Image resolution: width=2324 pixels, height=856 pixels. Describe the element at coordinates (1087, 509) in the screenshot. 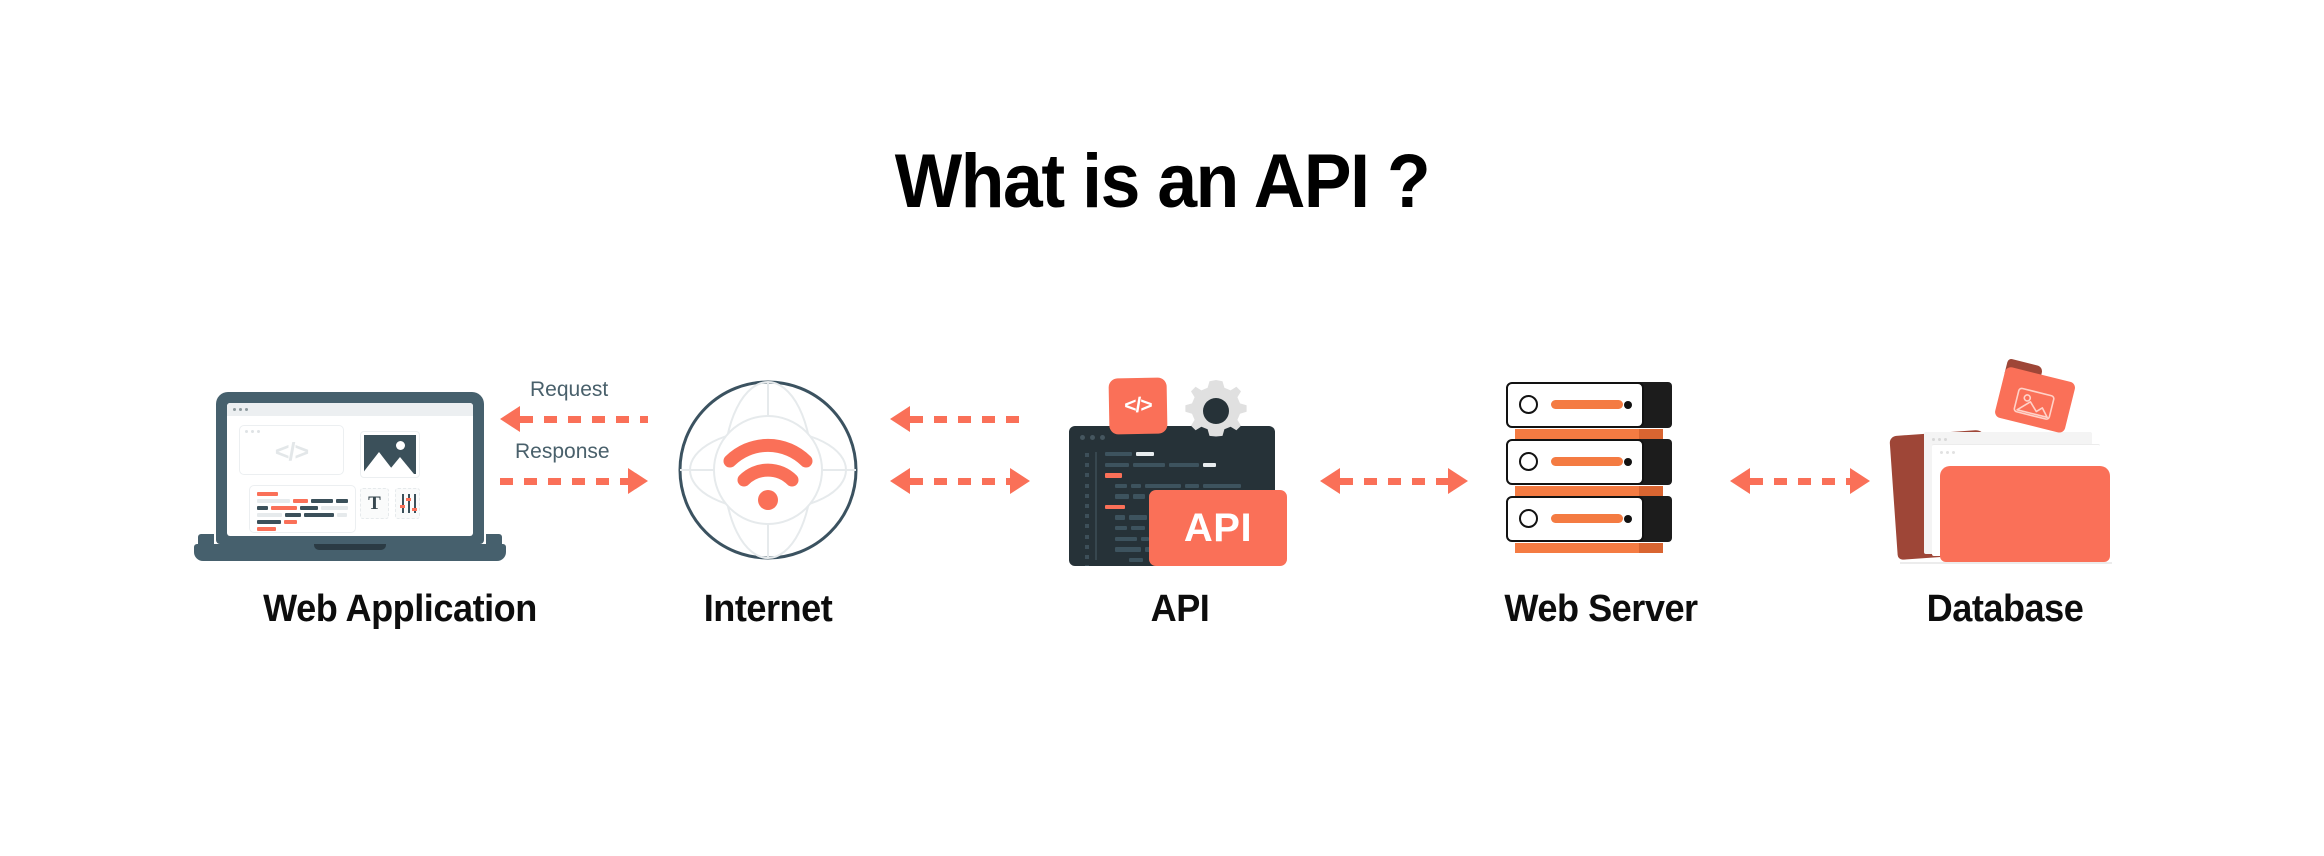

I see `line-number-dots` at that location.